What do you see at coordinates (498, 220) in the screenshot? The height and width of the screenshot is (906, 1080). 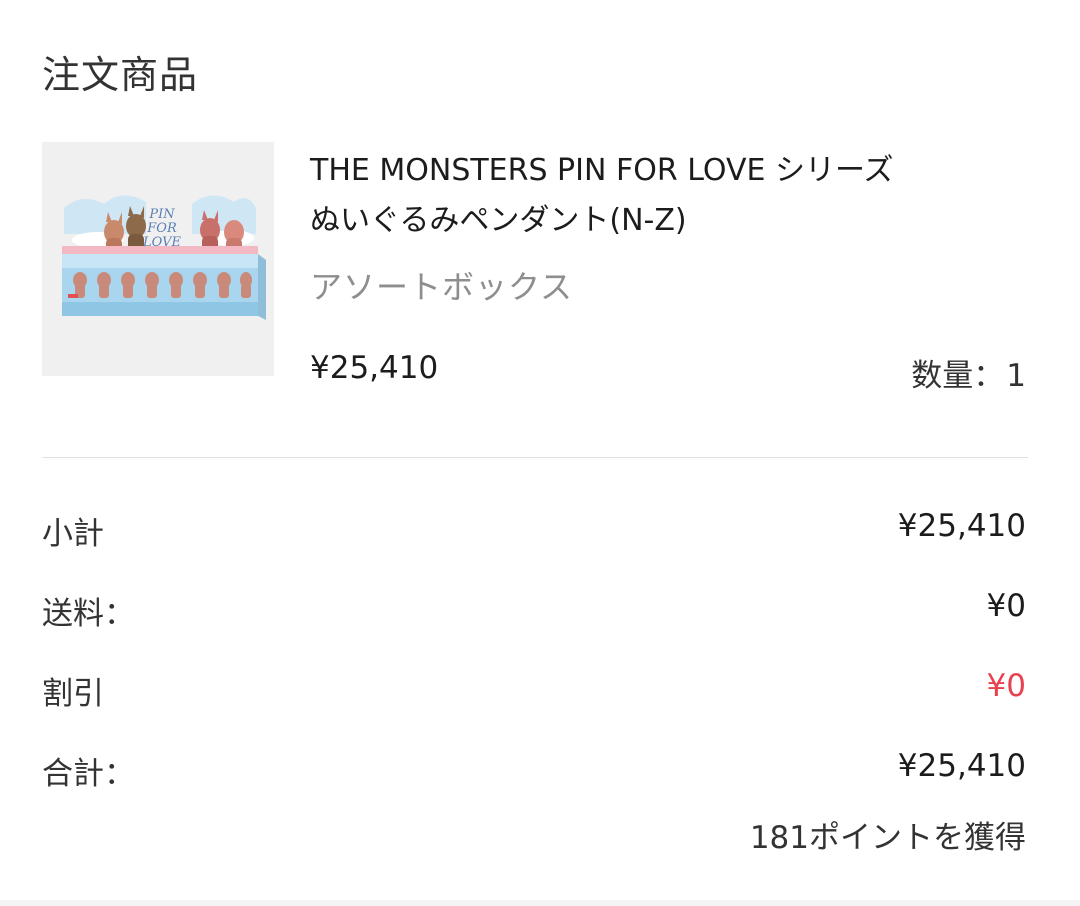 I see `product-name-line2: ぬいぐるみペンダント(N-Z)` at bounding box center [498, 220].